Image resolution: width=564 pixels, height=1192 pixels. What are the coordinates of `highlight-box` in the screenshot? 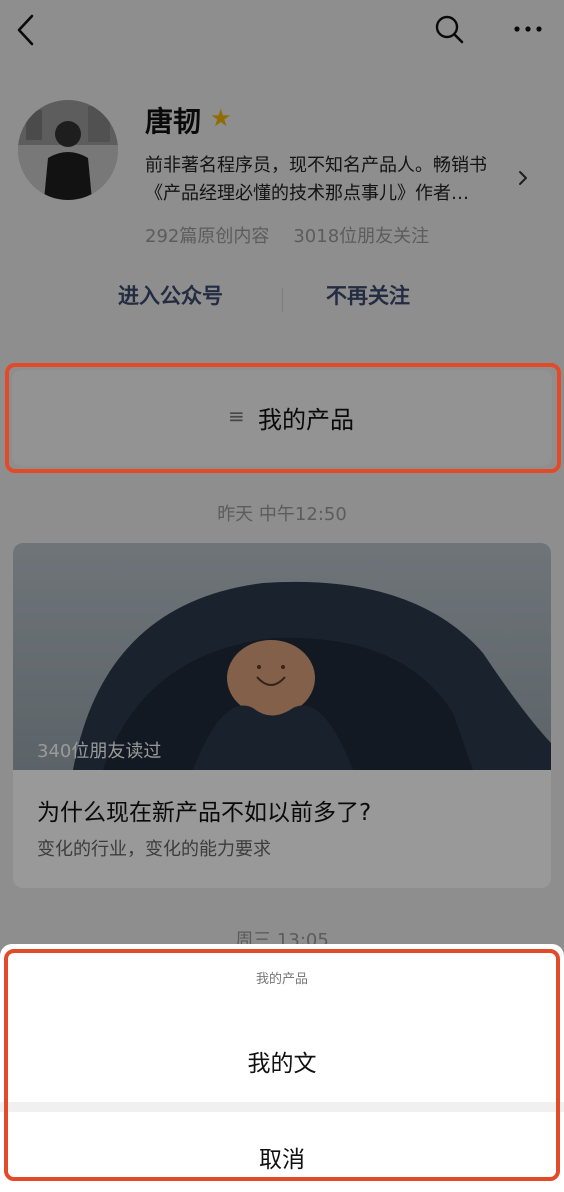 It's located at (283, 418).